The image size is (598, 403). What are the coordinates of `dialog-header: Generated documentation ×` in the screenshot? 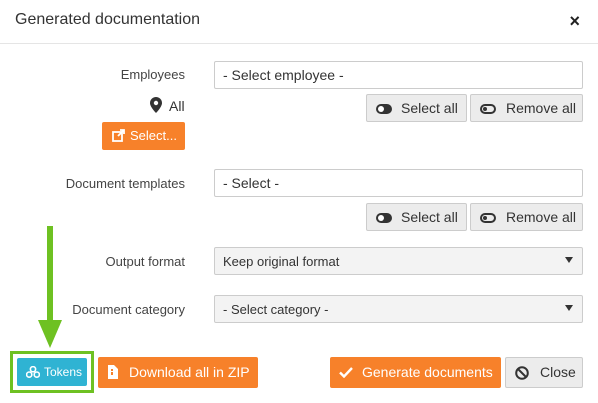 It's located at (299, 22).